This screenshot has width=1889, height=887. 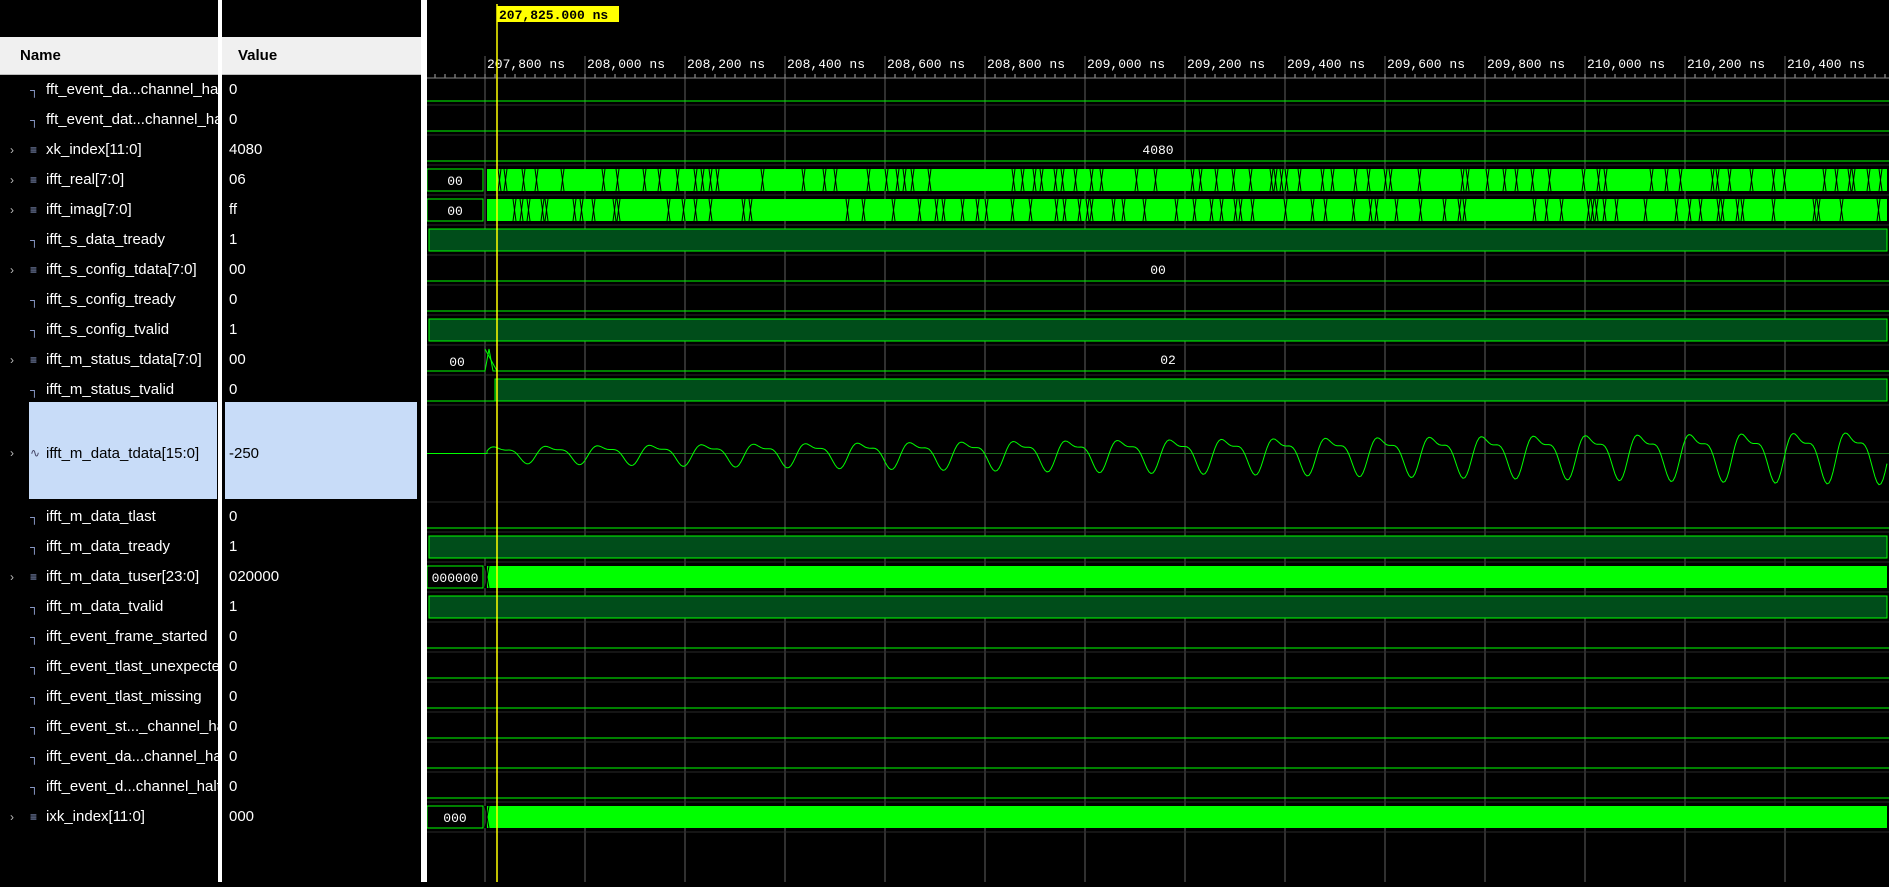 I want to click on bus-wave-label: 000000, so click(x=455, y=578).